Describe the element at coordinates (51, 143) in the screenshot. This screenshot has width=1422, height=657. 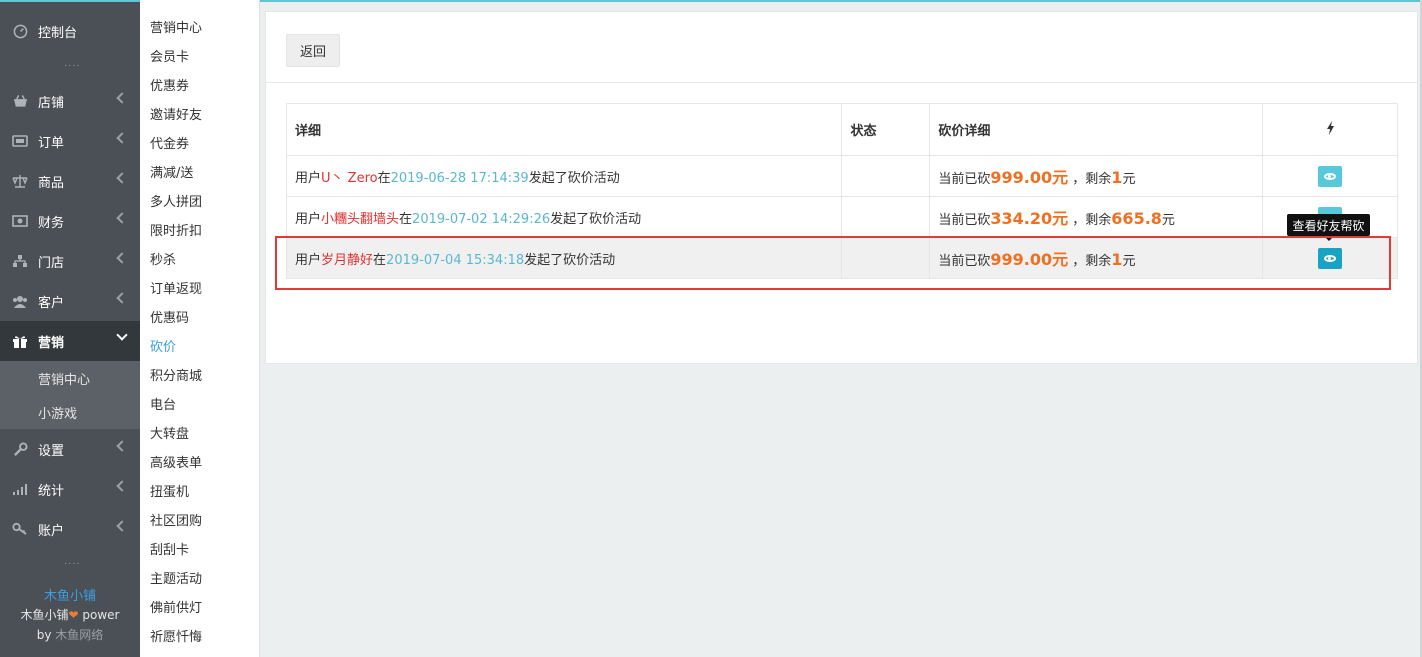
I see `sidebar-item-label: 订单` at that location.